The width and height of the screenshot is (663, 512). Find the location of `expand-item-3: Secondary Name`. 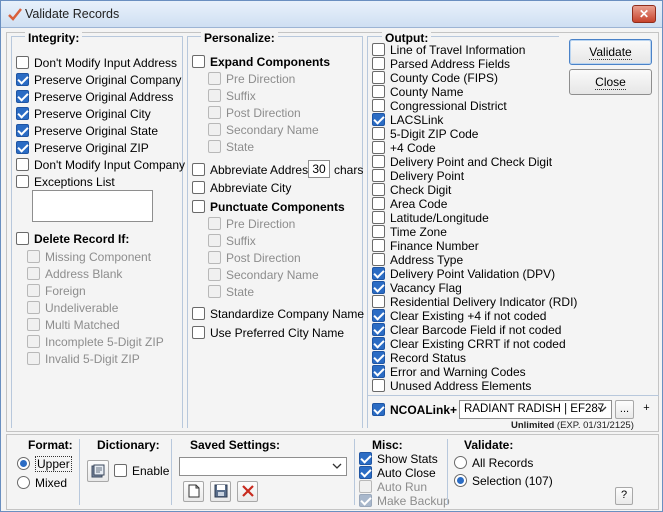

expand-item-3: Secondary Name is located at coordinates (263, 129).